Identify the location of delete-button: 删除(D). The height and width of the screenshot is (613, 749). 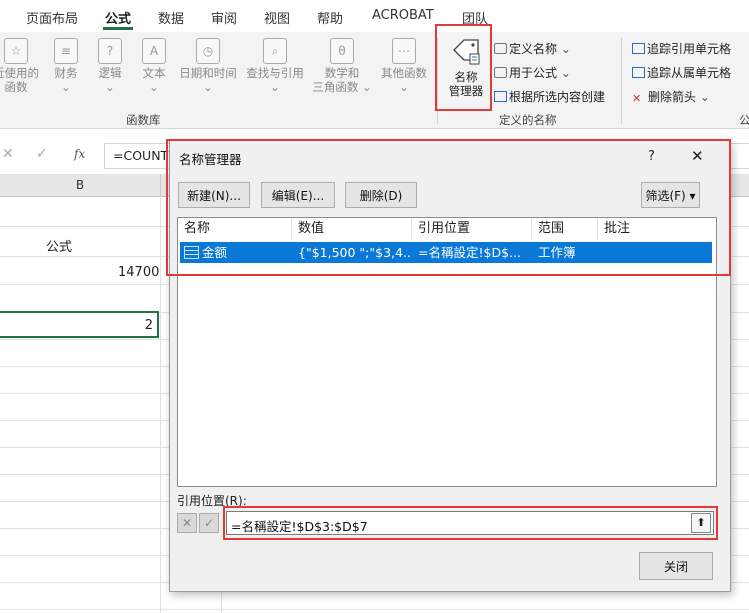
(381, 195).